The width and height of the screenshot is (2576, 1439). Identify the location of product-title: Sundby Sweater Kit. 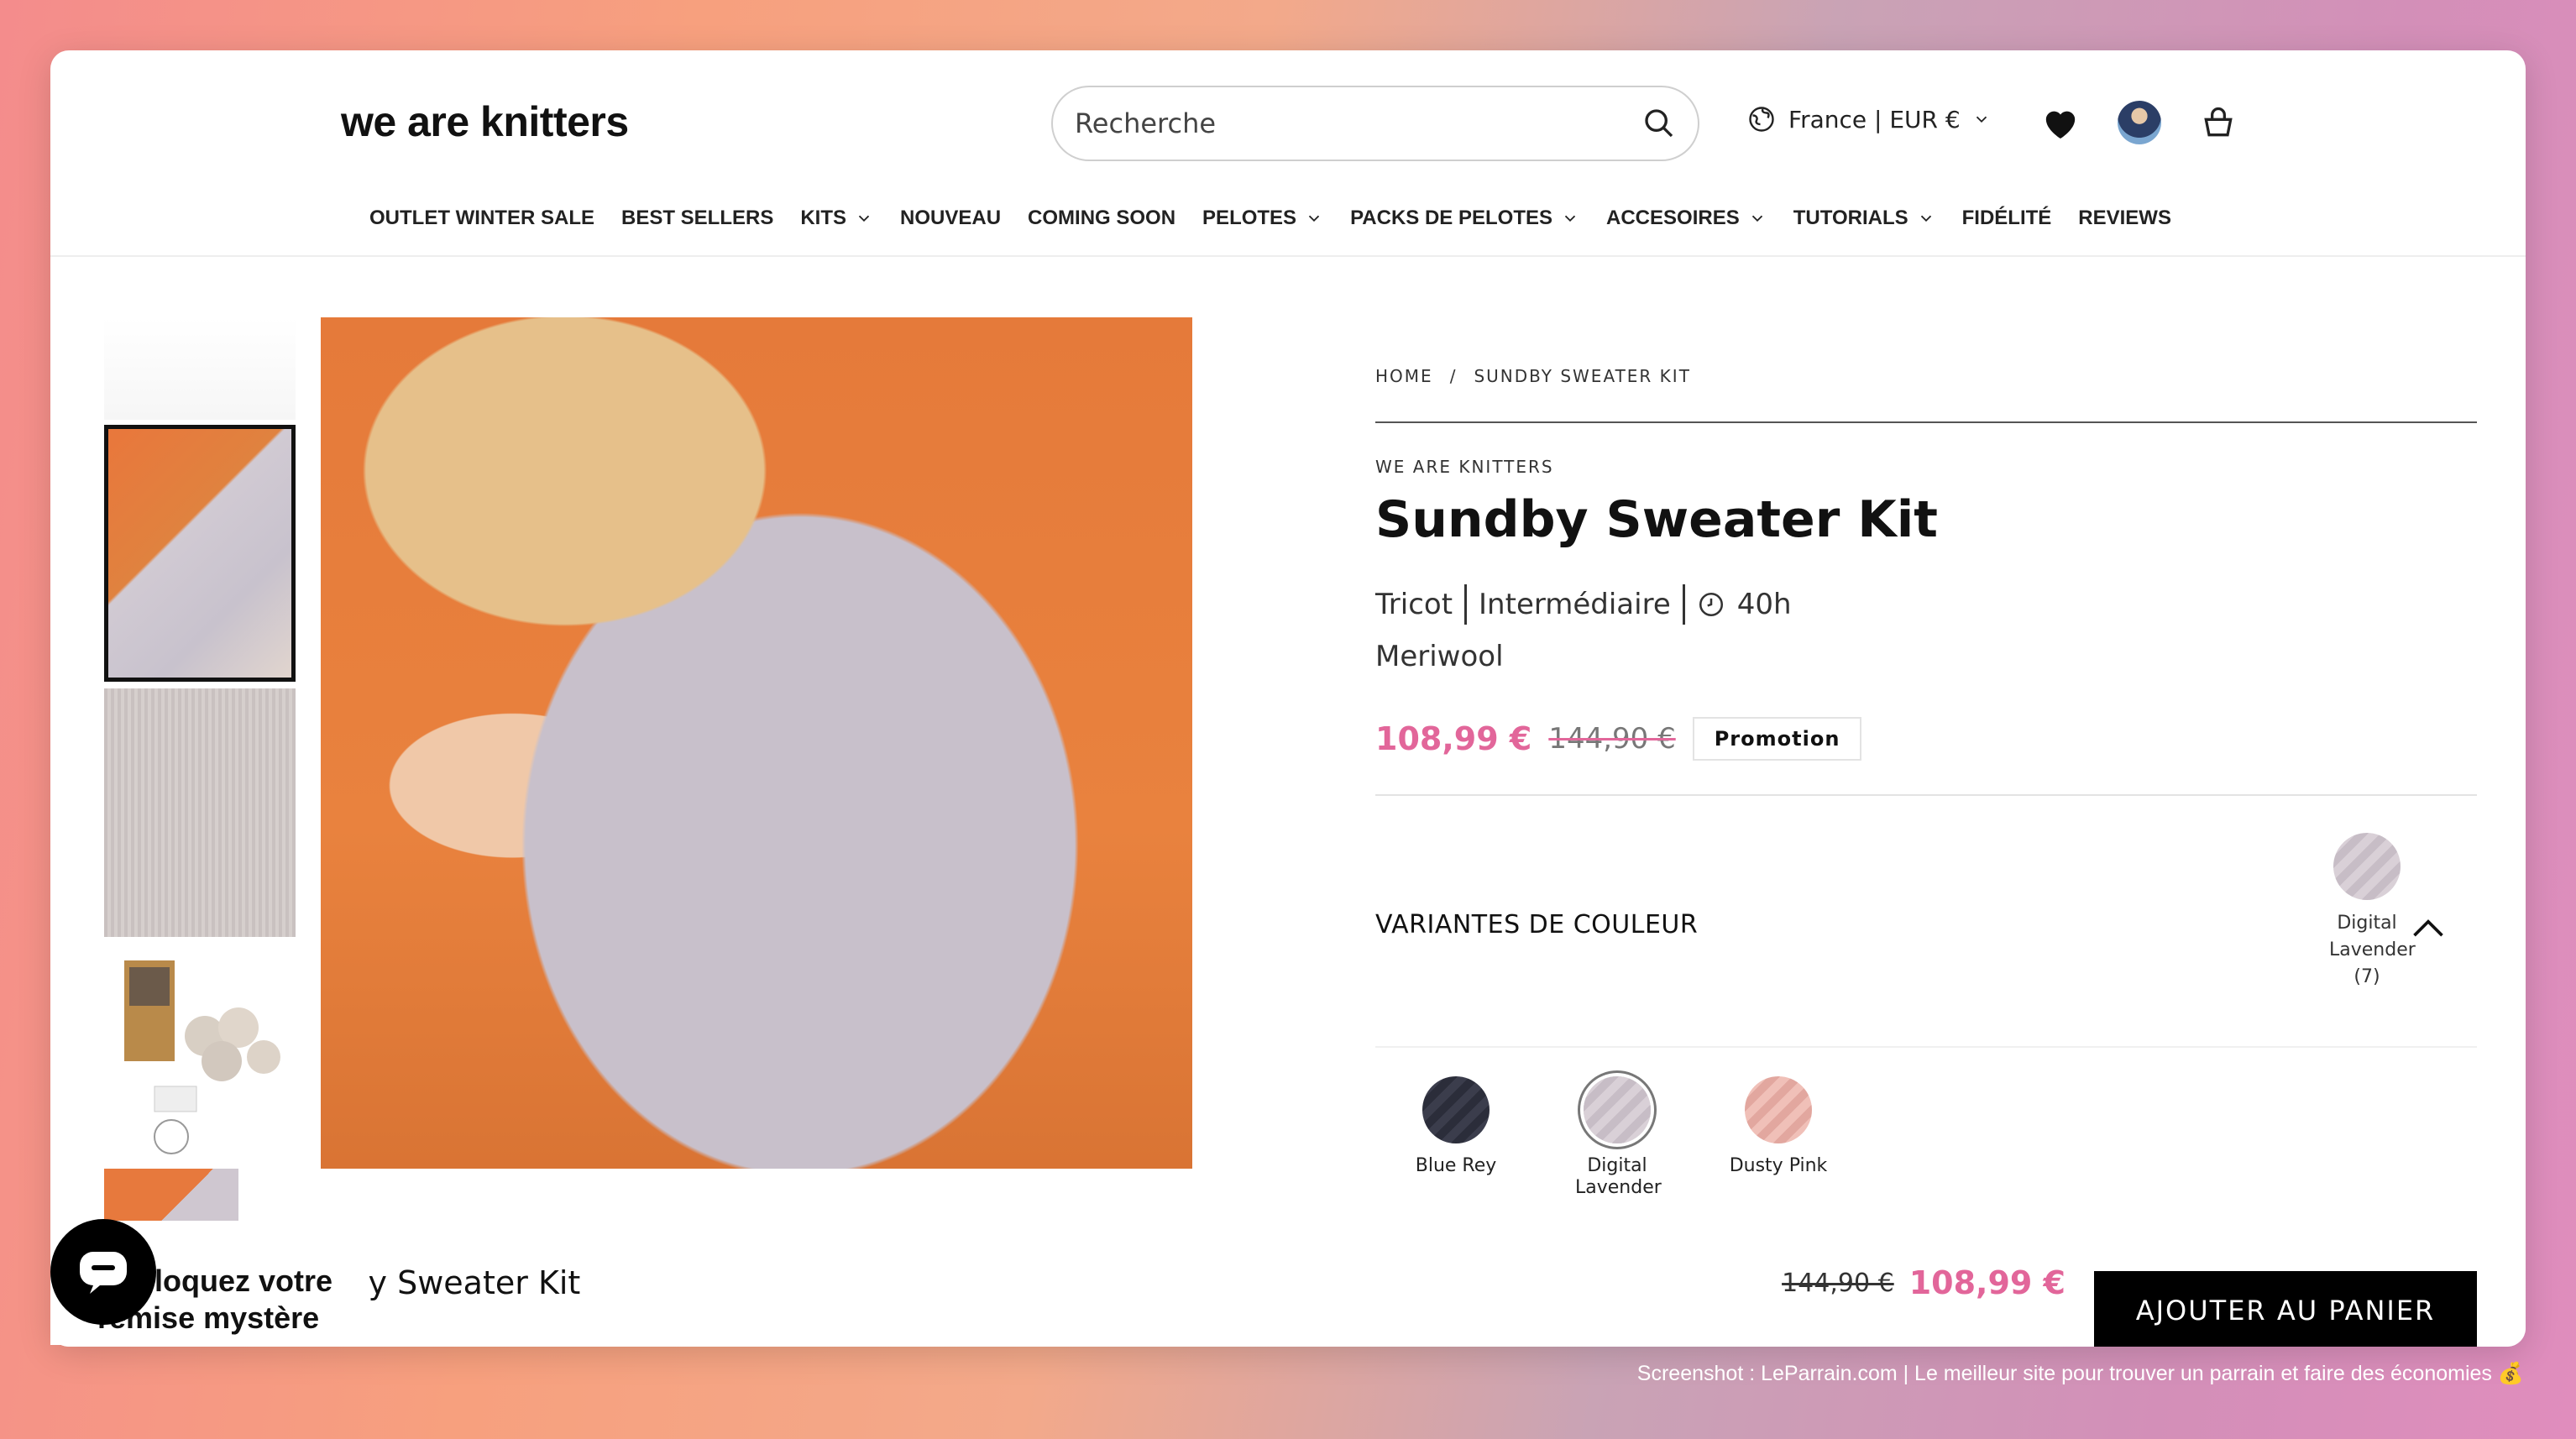
(1657, 519).